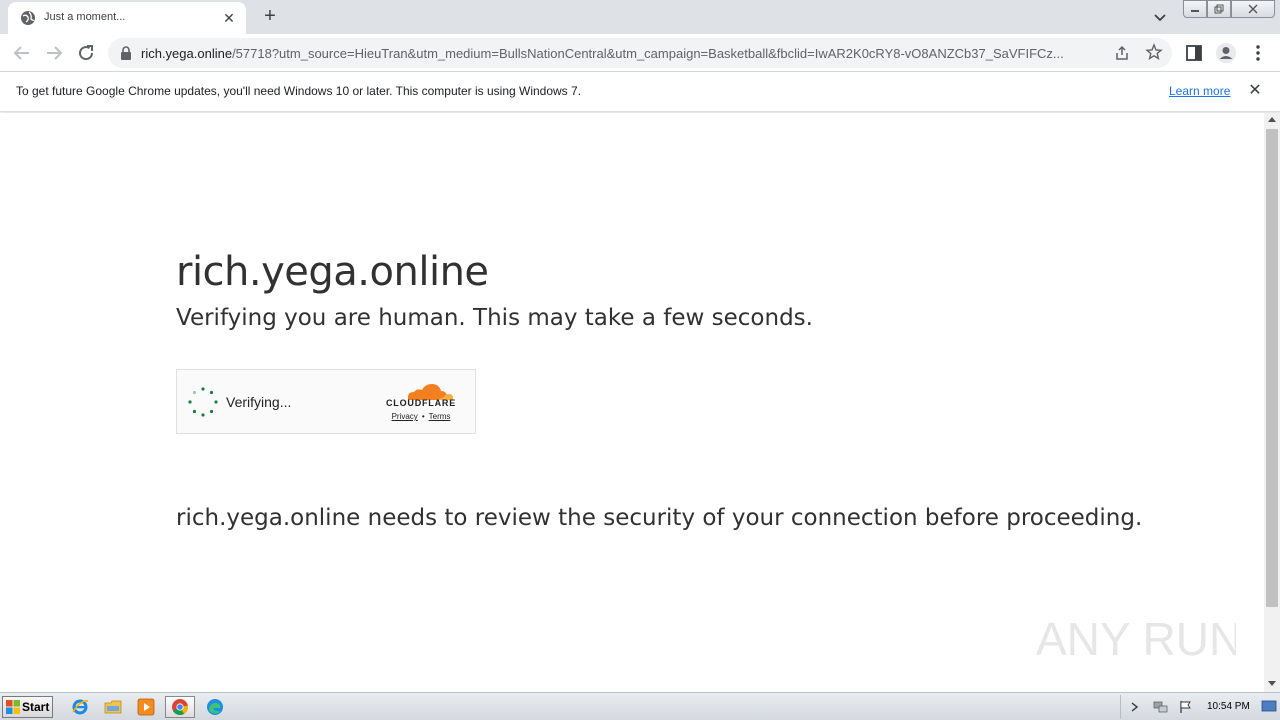 The width and height of the screenshot is (1280, 720). Describe the element at coordinates (1226, 53) in the screenshot. I see `profile-icon` at that location.